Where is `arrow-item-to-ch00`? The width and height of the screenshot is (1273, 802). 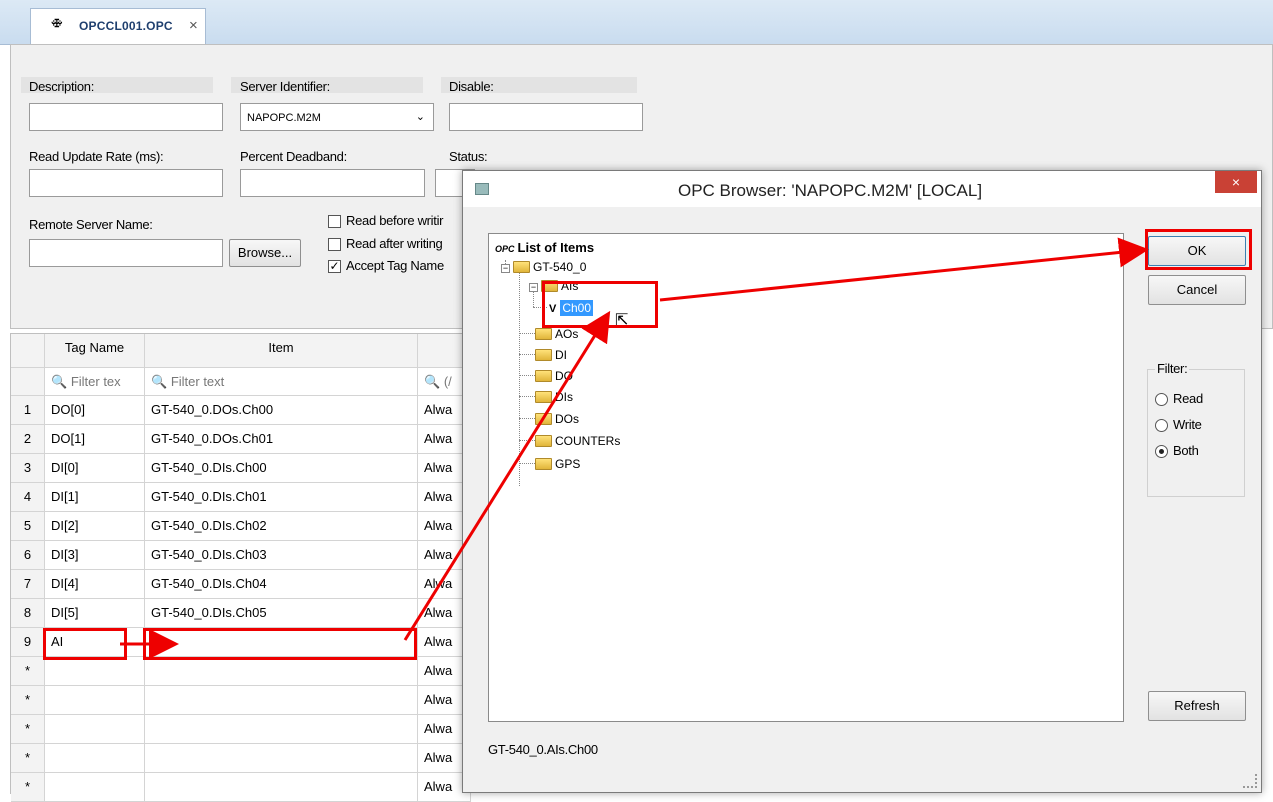 arrow-item-to-ch00 is located at coordinates (507, 475).